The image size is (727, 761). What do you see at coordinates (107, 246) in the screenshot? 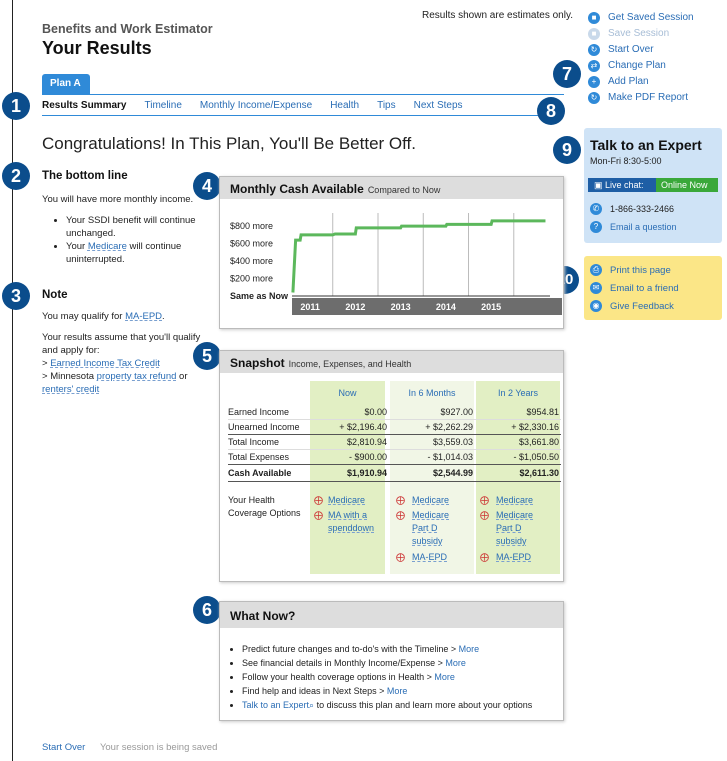
I see `medicare-link: Medicare` at bounding box center [107, 246].